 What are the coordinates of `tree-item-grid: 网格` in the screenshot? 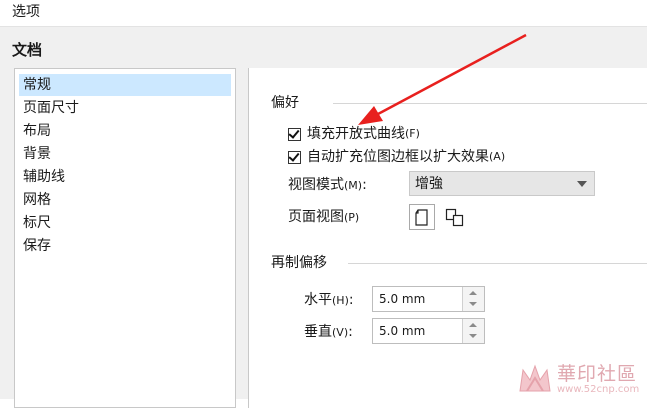 It's located at (37, 200).